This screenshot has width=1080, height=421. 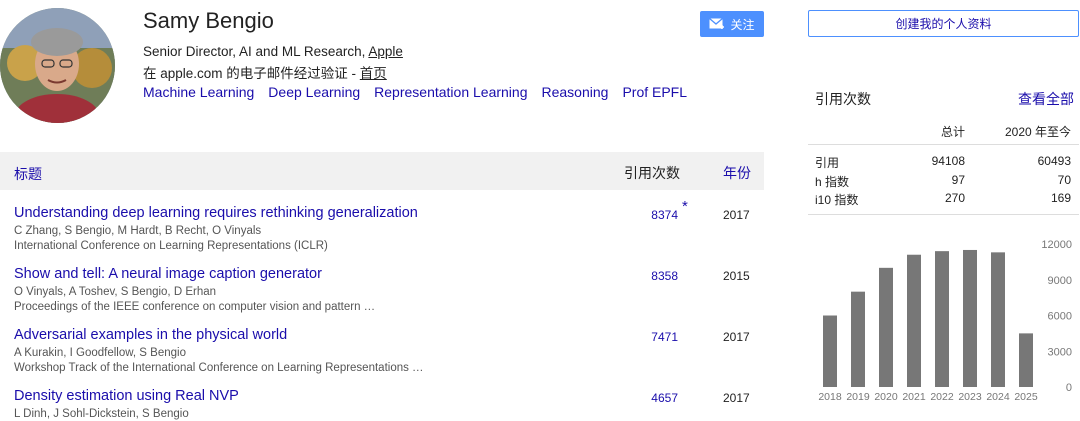 I want to click on stat-label: h 指数, so click(x=832, y=182).